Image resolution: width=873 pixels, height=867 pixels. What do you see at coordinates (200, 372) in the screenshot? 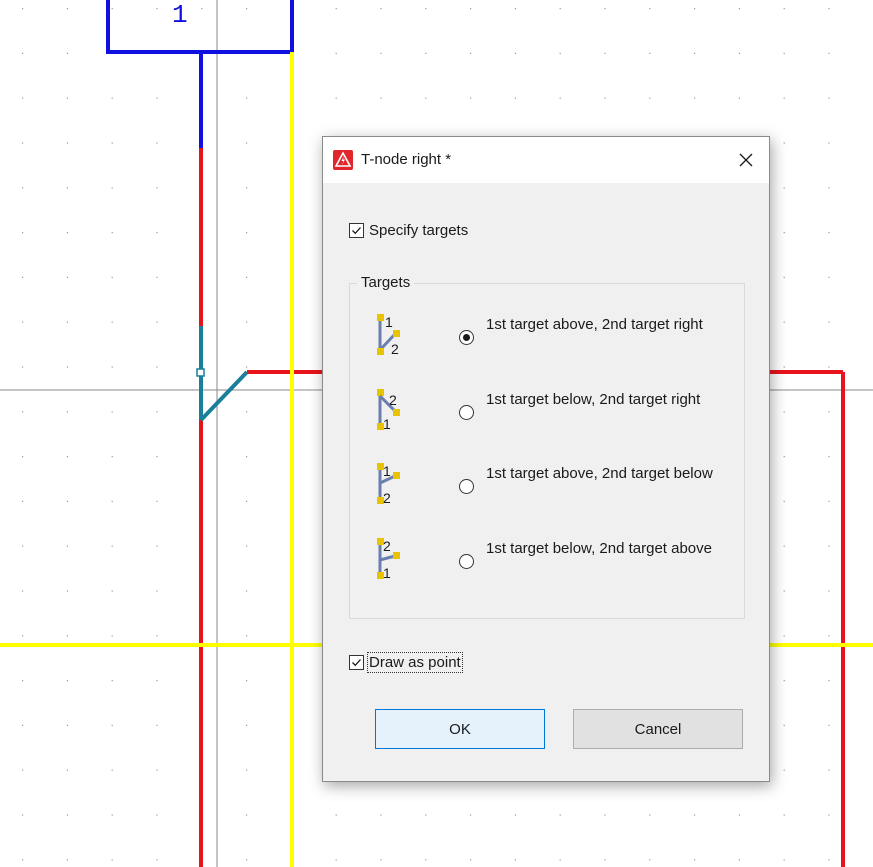
I see `tnode-point` at bounding box center [200, 372].